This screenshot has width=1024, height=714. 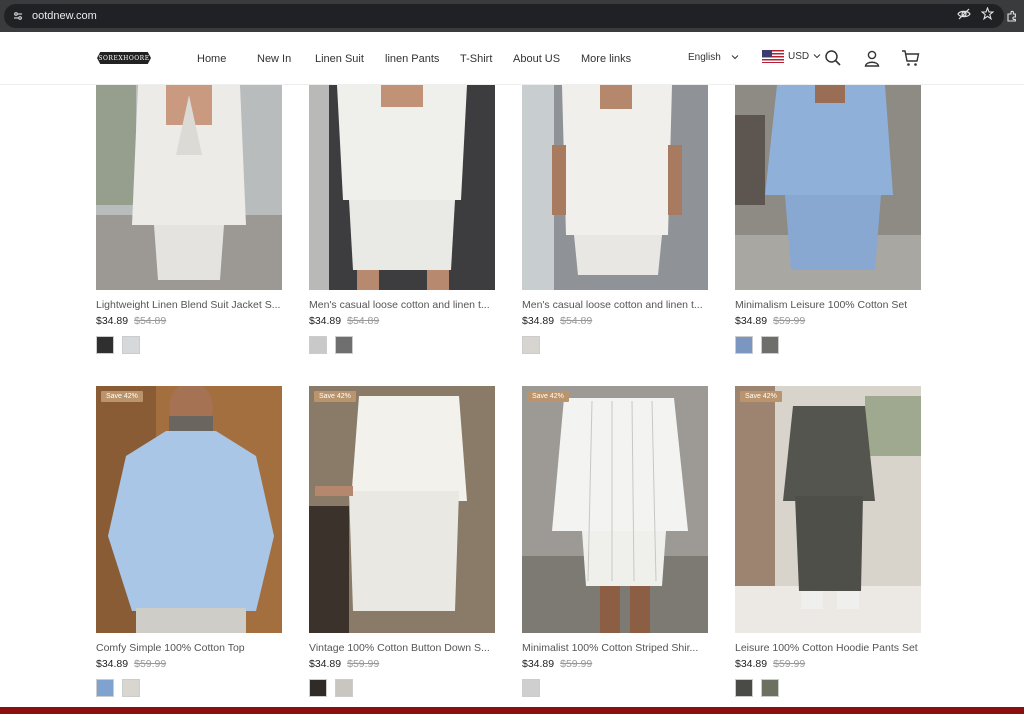 I want to click on nav-more-links: More links, so click(x=611, y=59).